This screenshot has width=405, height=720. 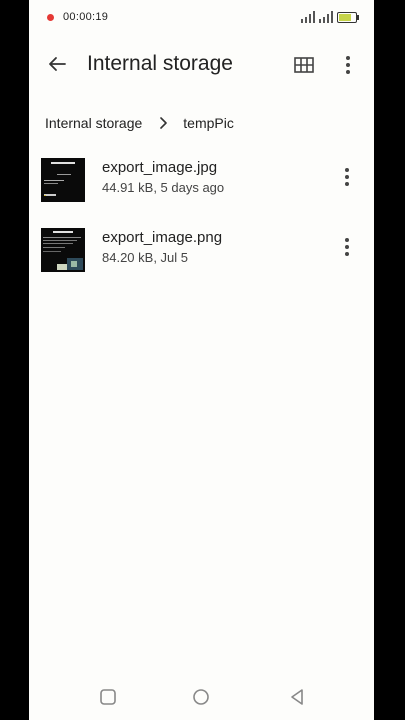 I want to click on home-circle-icon, so click(x=201, y=697).